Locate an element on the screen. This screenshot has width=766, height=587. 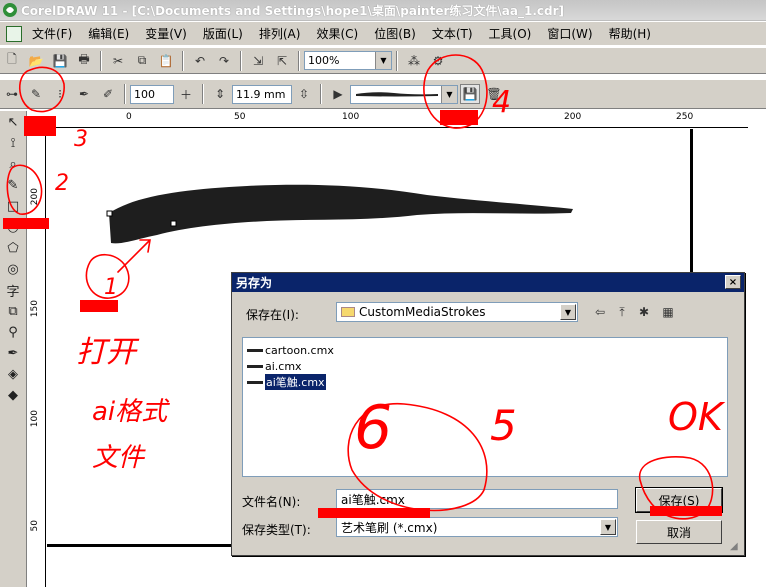
rectangle-tool-icon: □ is located at coordinates (13, 206).